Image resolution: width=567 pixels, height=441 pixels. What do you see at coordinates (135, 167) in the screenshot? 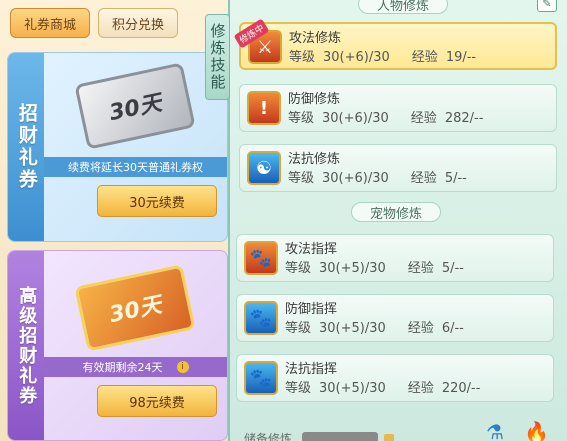
I see `renew-info-text: 续费将延长30天普通礼券权` at bounding box center [135, 167].